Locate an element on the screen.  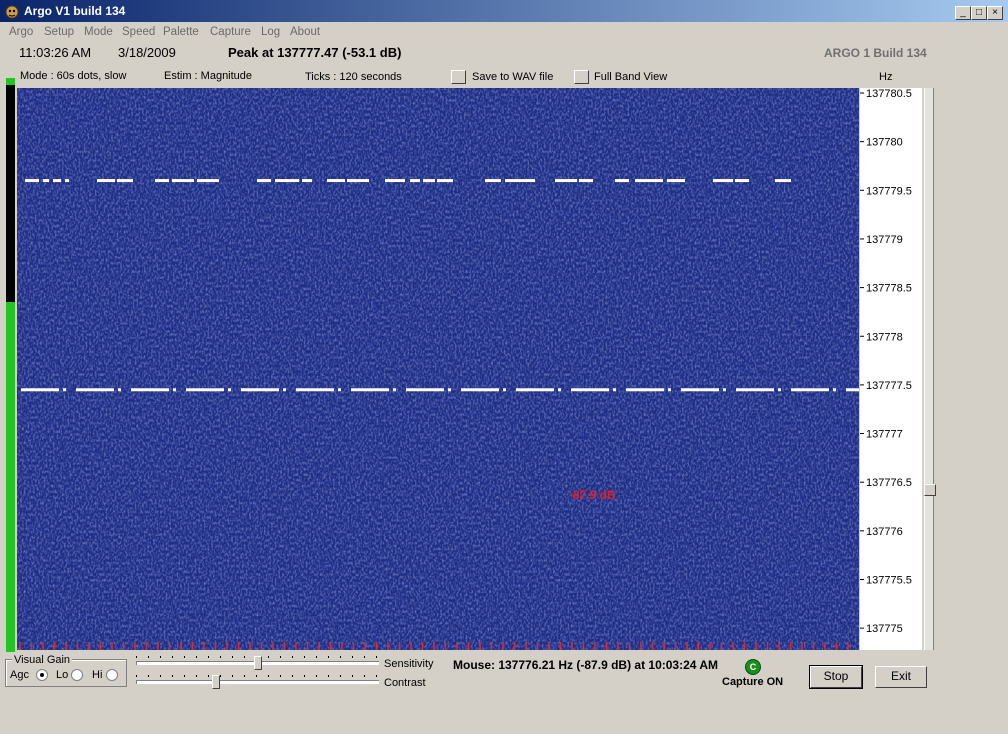
frequency-scrollbar is located at coordinates (930, 369).